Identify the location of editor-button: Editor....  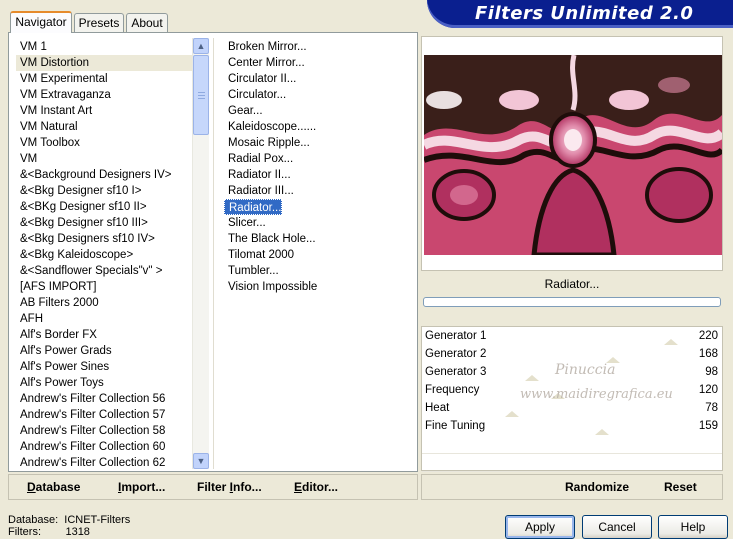
(316, 487).